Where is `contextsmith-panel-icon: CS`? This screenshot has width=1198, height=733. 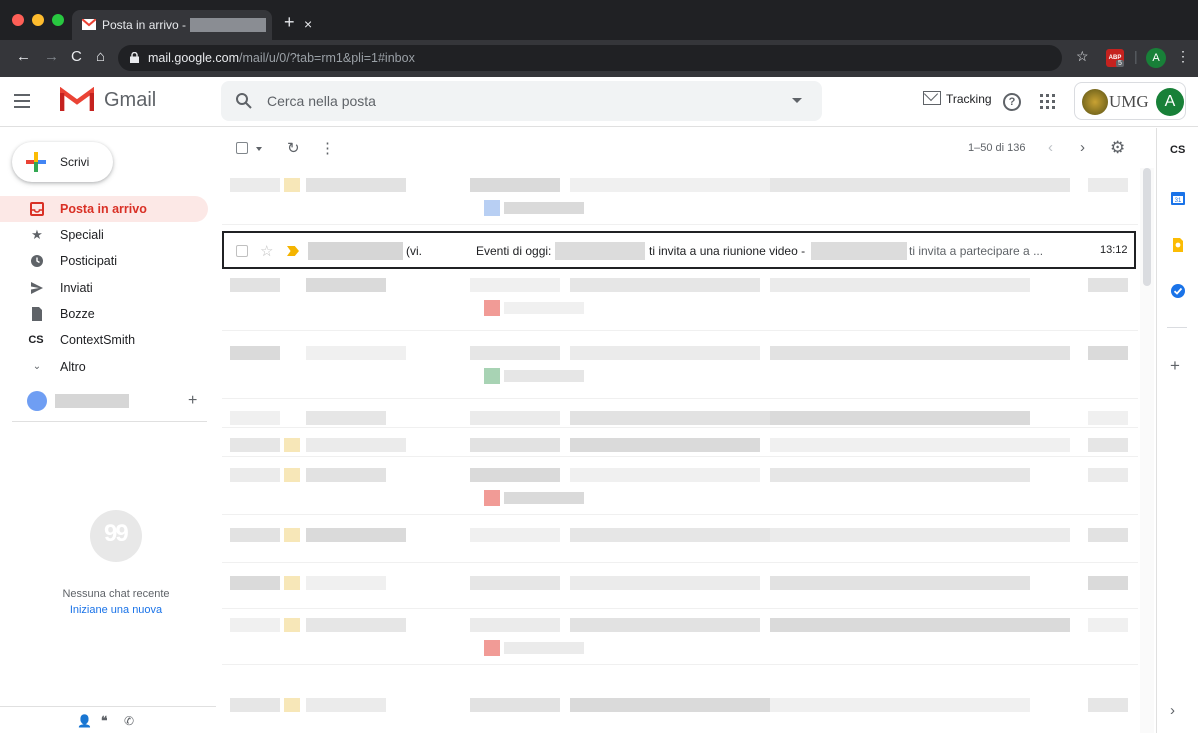 contextsmith-panel-icon: CS is located at coordinates (1178, 152).